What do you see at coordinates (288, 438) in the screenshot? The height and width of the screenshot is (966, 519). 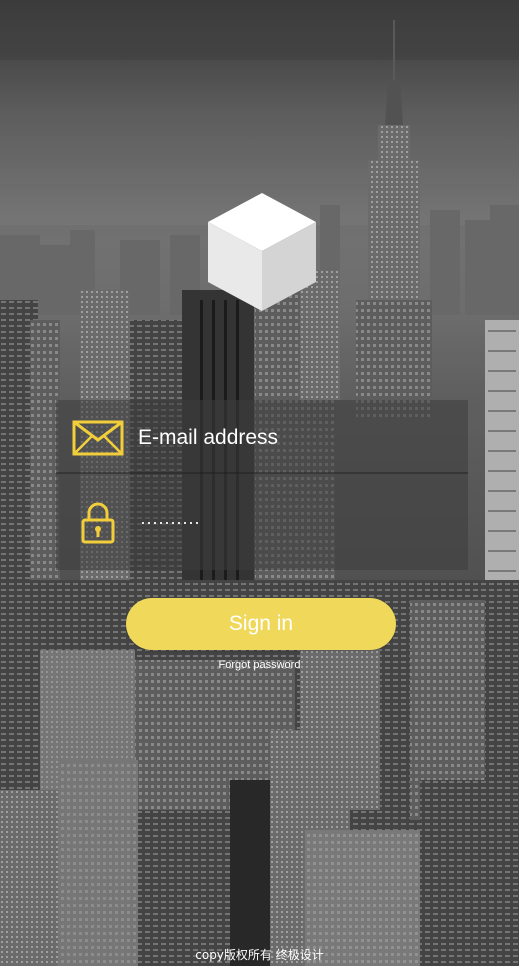 I see `email-input` at bounding box center [288, 438].